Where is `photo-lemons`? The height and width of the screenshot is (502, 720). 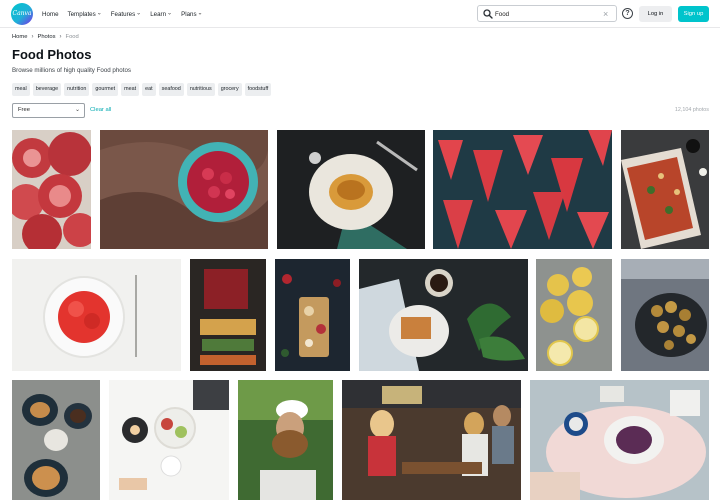 photo-lemons is located at coordinates (574, 315).